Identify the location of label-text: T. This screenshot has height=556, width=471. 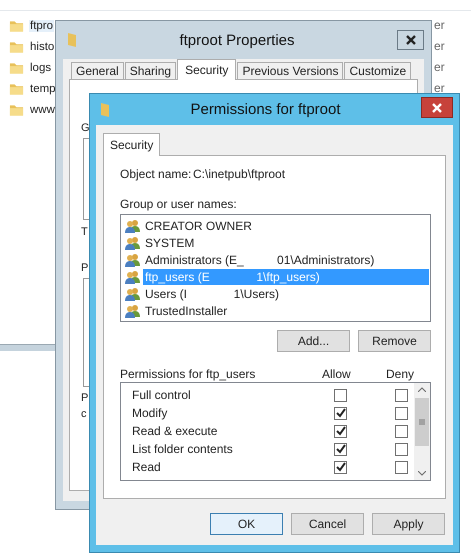
(84, 232).